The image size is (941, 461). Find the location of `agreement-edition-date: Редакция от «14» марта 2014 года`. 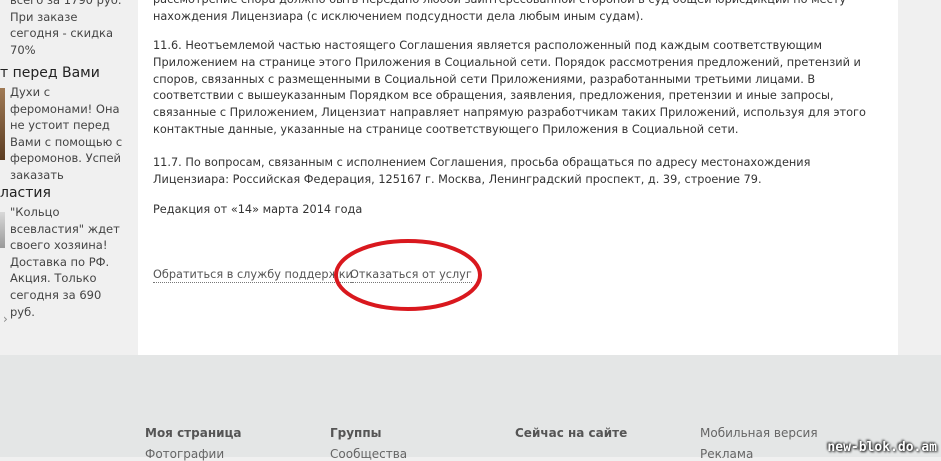

agreement-edition-date: Редакция от «14» марта 2014 года is located at coordinates (258, 209).